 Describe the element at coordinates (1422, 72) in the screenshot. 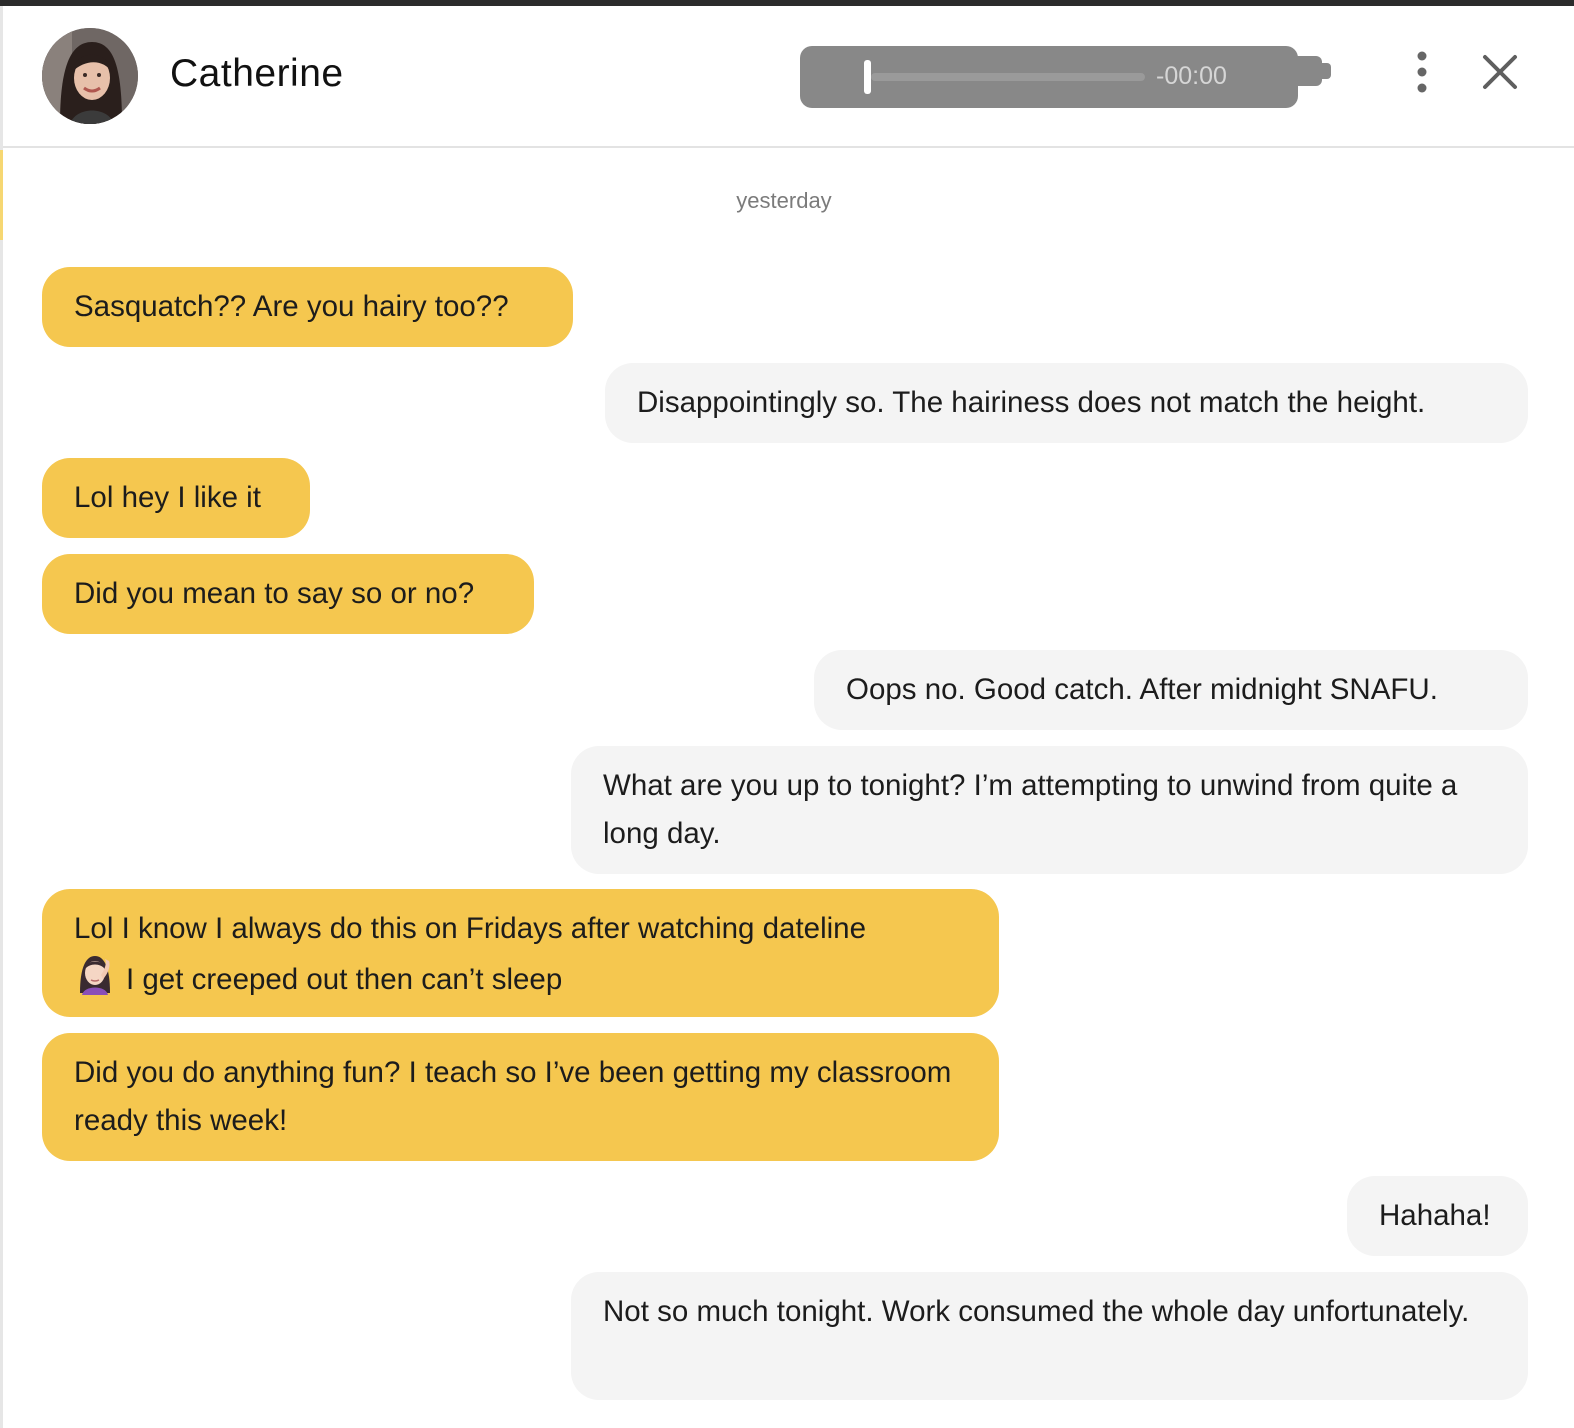

I see `more-vertical-icon` at that location.